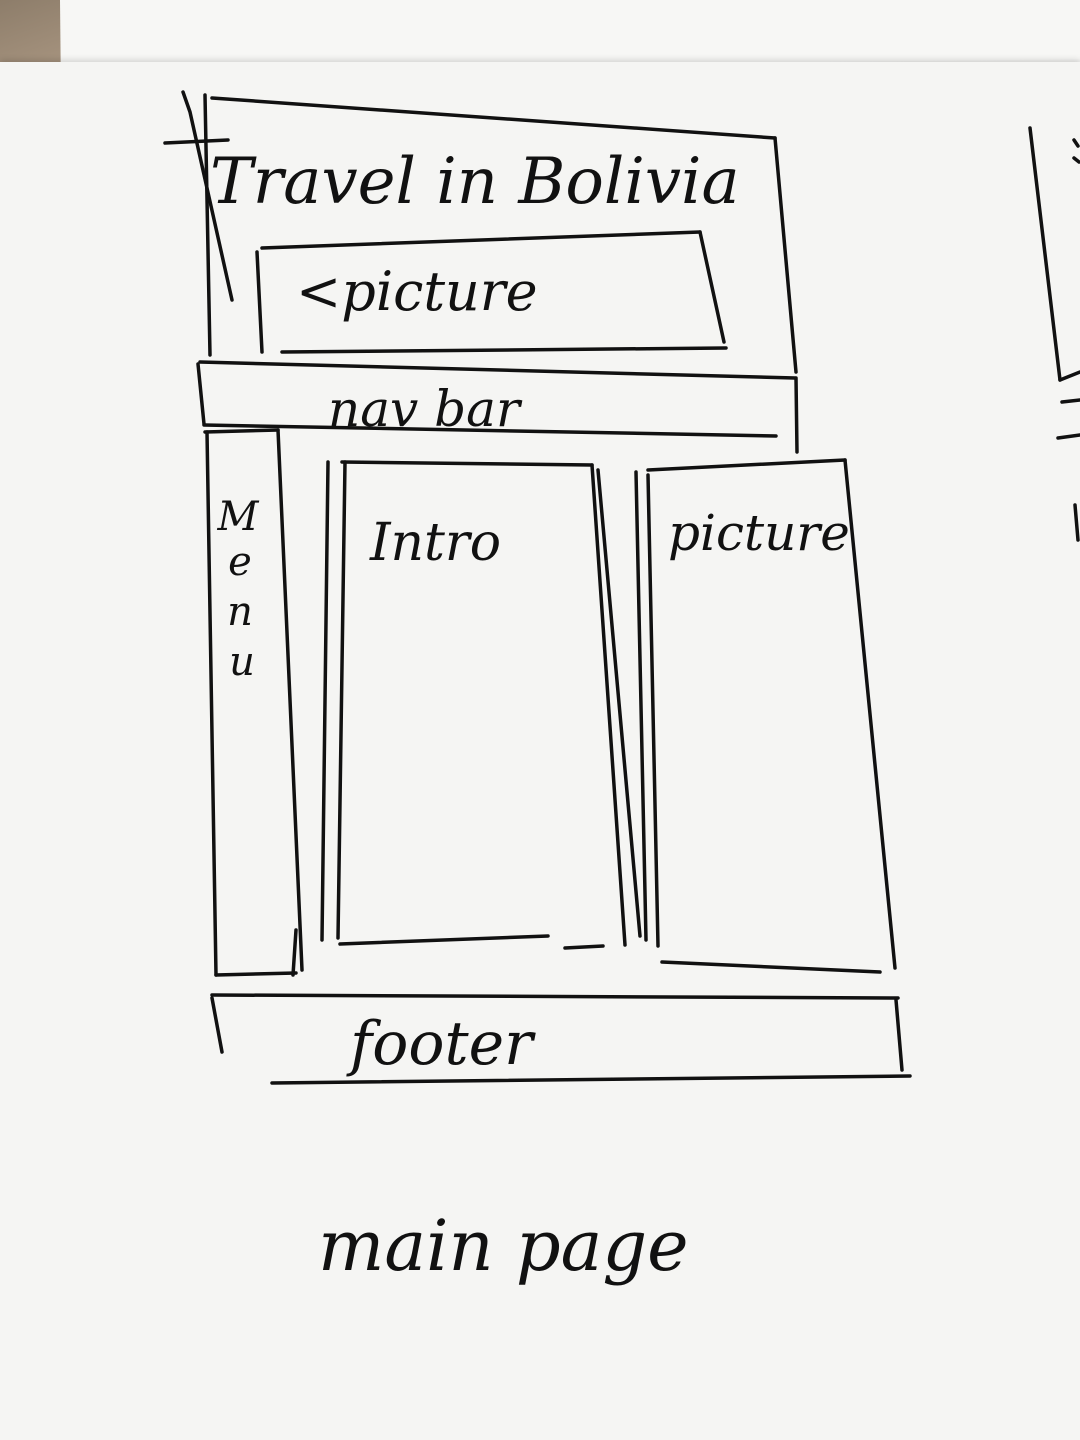  What do you see at coordinates (503, 1246) in the screenshot?
I see `caption-label: main page` at bounding box center [503, 1246].